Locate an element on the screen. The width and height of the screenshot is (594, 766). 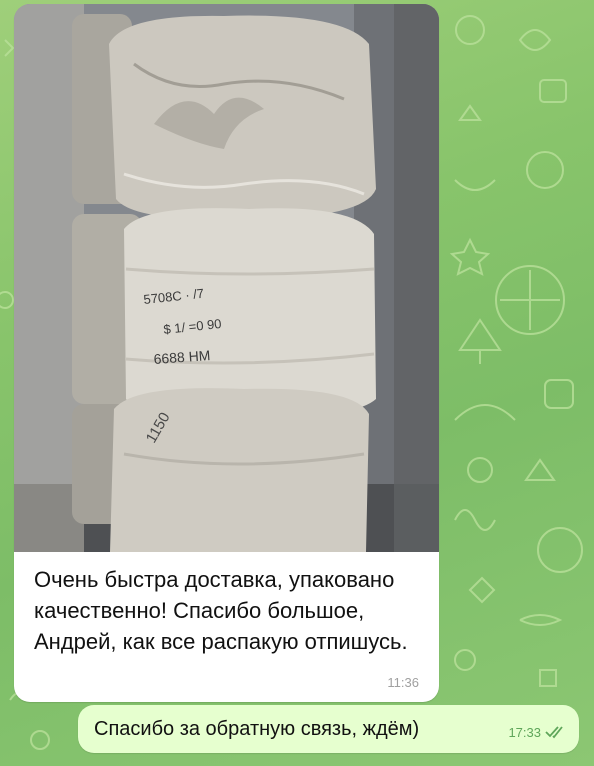
outgoing-message-text: Спасибо за обратную связь, ждём) is located at coordinates (257, 729).